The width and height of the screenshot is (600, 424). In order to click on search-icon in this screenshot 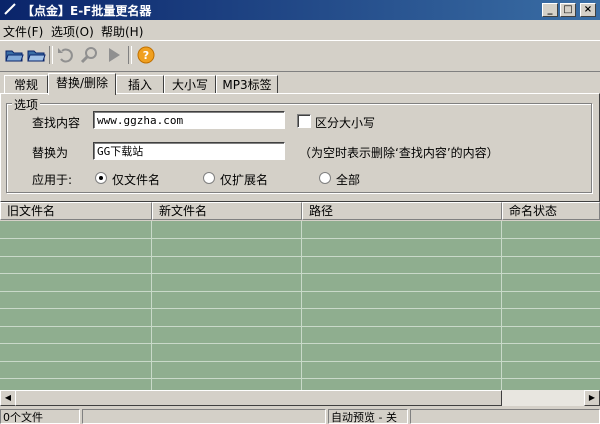, I will do `click(90, 55)`.